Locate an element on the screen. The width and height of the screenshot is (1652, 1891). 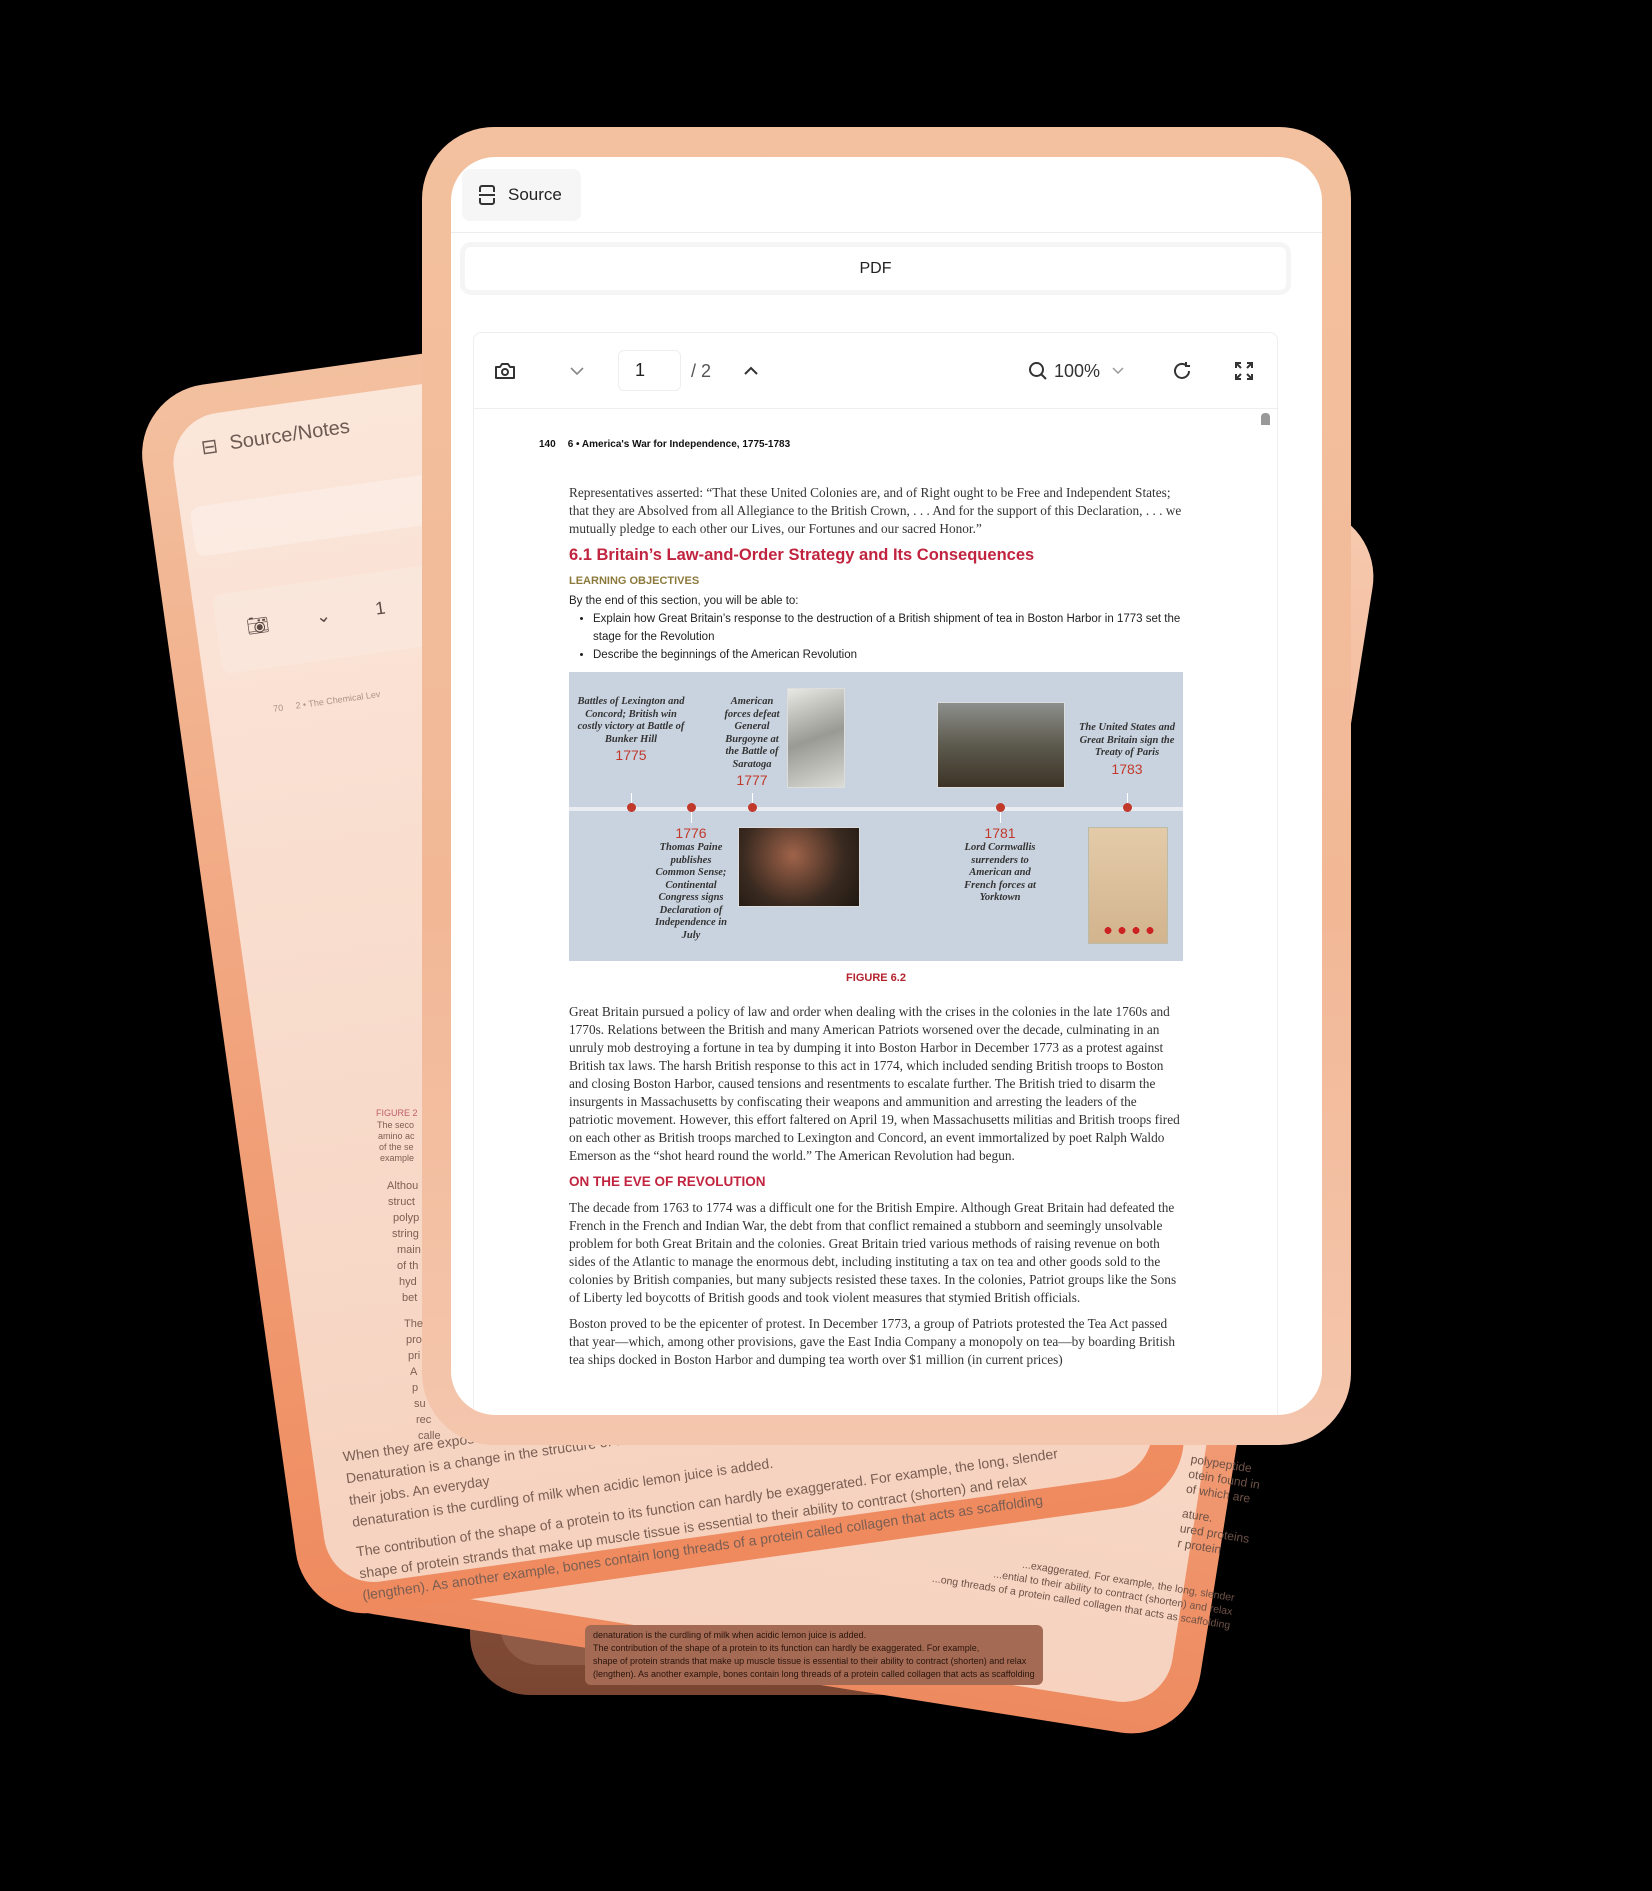
camera-icon: 📷︎ is located at coordinates (258, 625).